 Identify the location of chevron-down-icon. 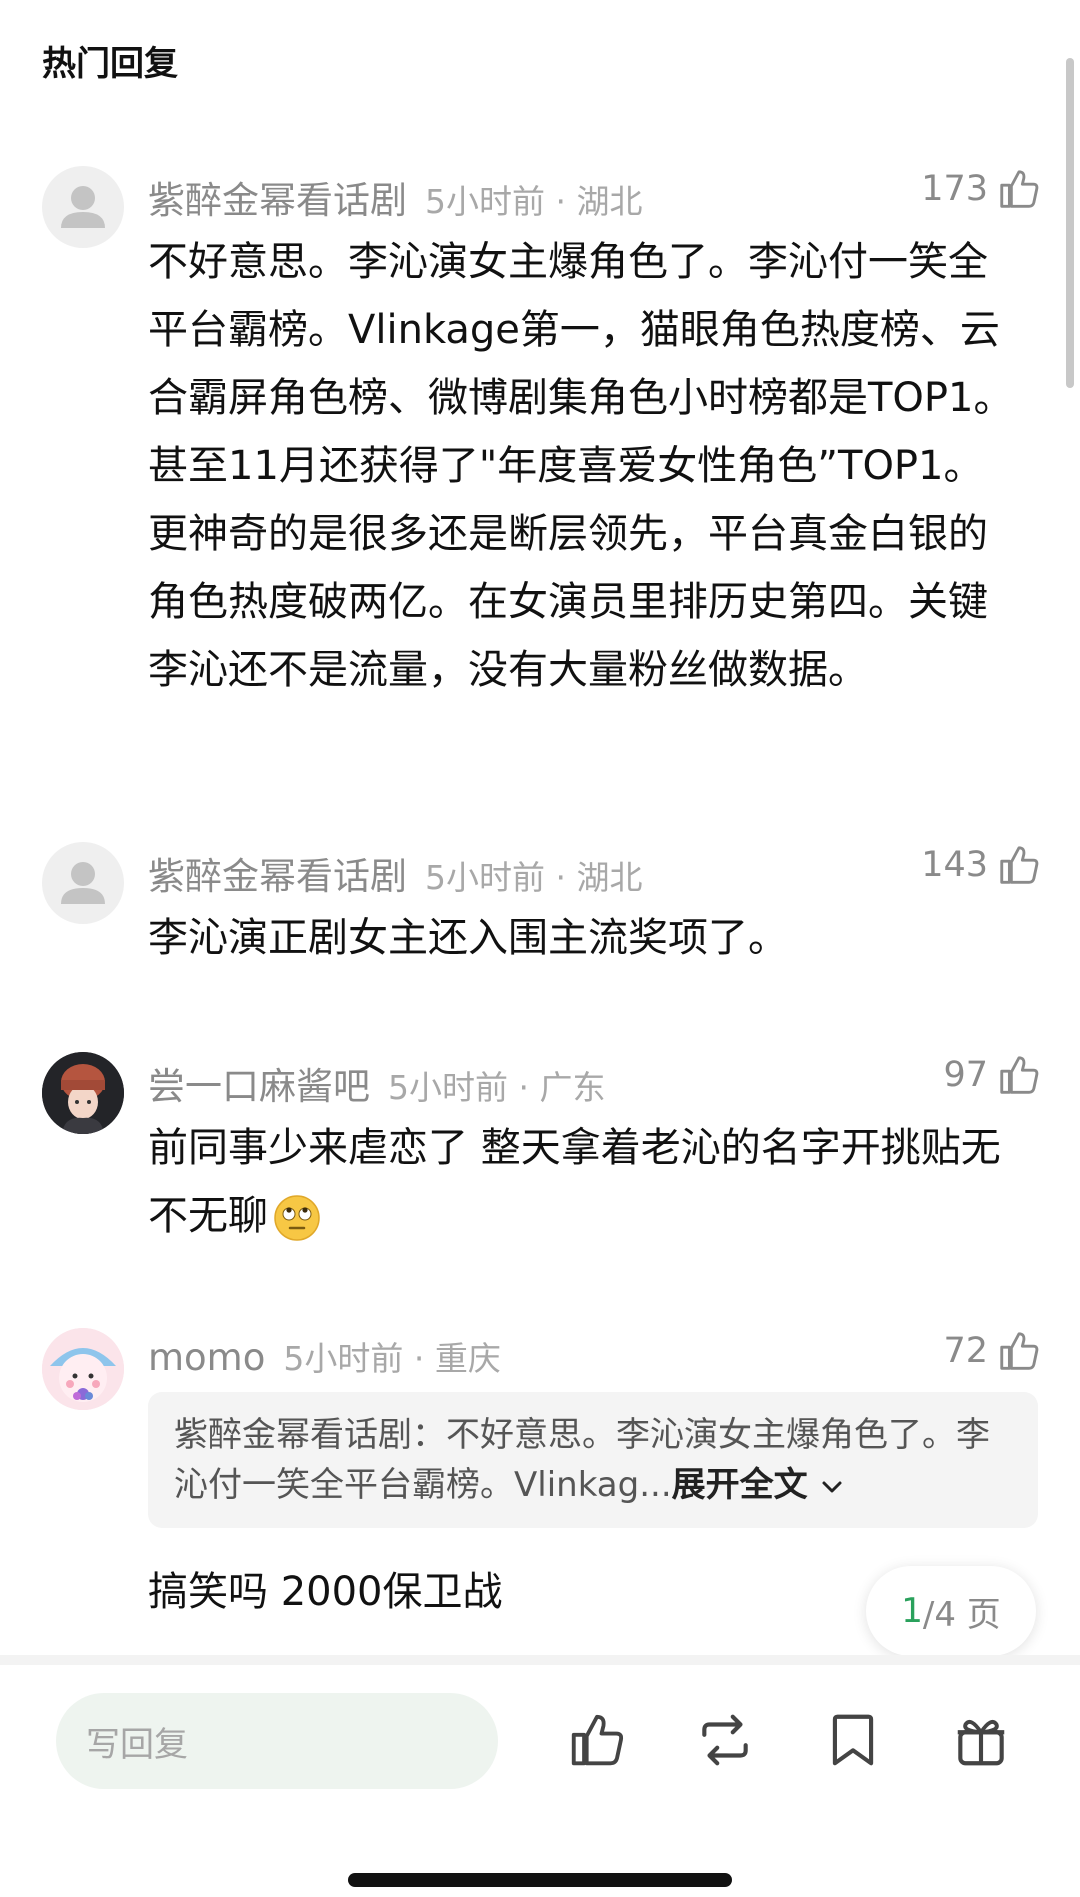
(832, 1486).